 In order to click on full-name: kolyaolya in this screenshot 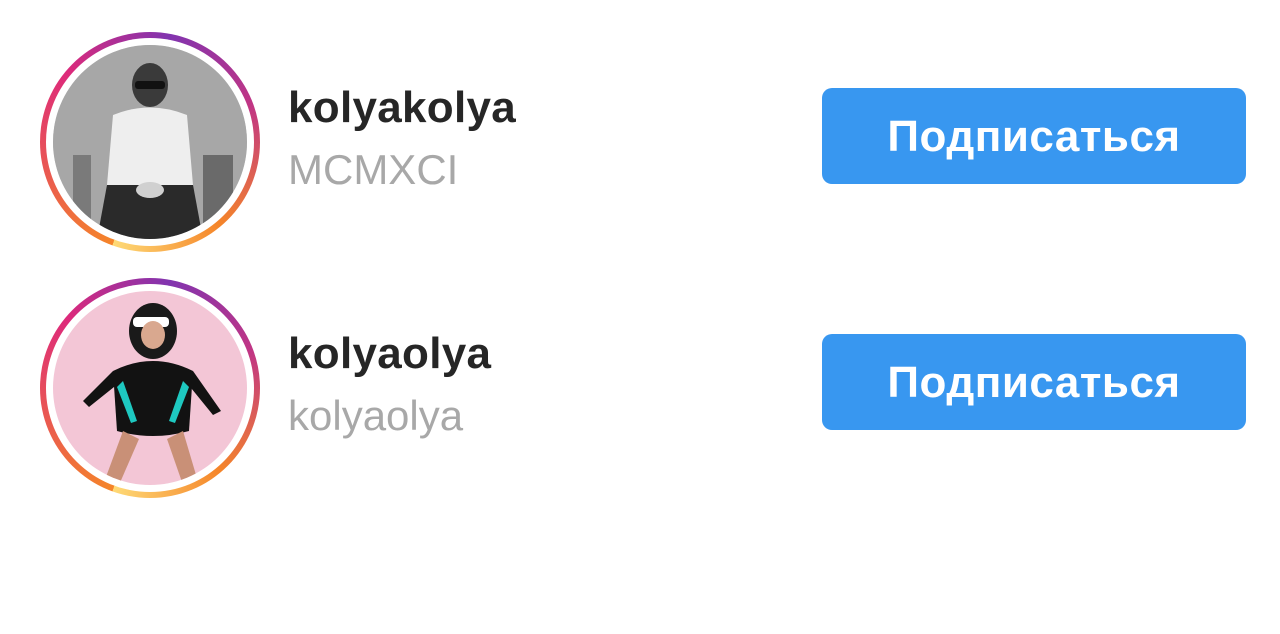, I will do `click(376, 415)`.